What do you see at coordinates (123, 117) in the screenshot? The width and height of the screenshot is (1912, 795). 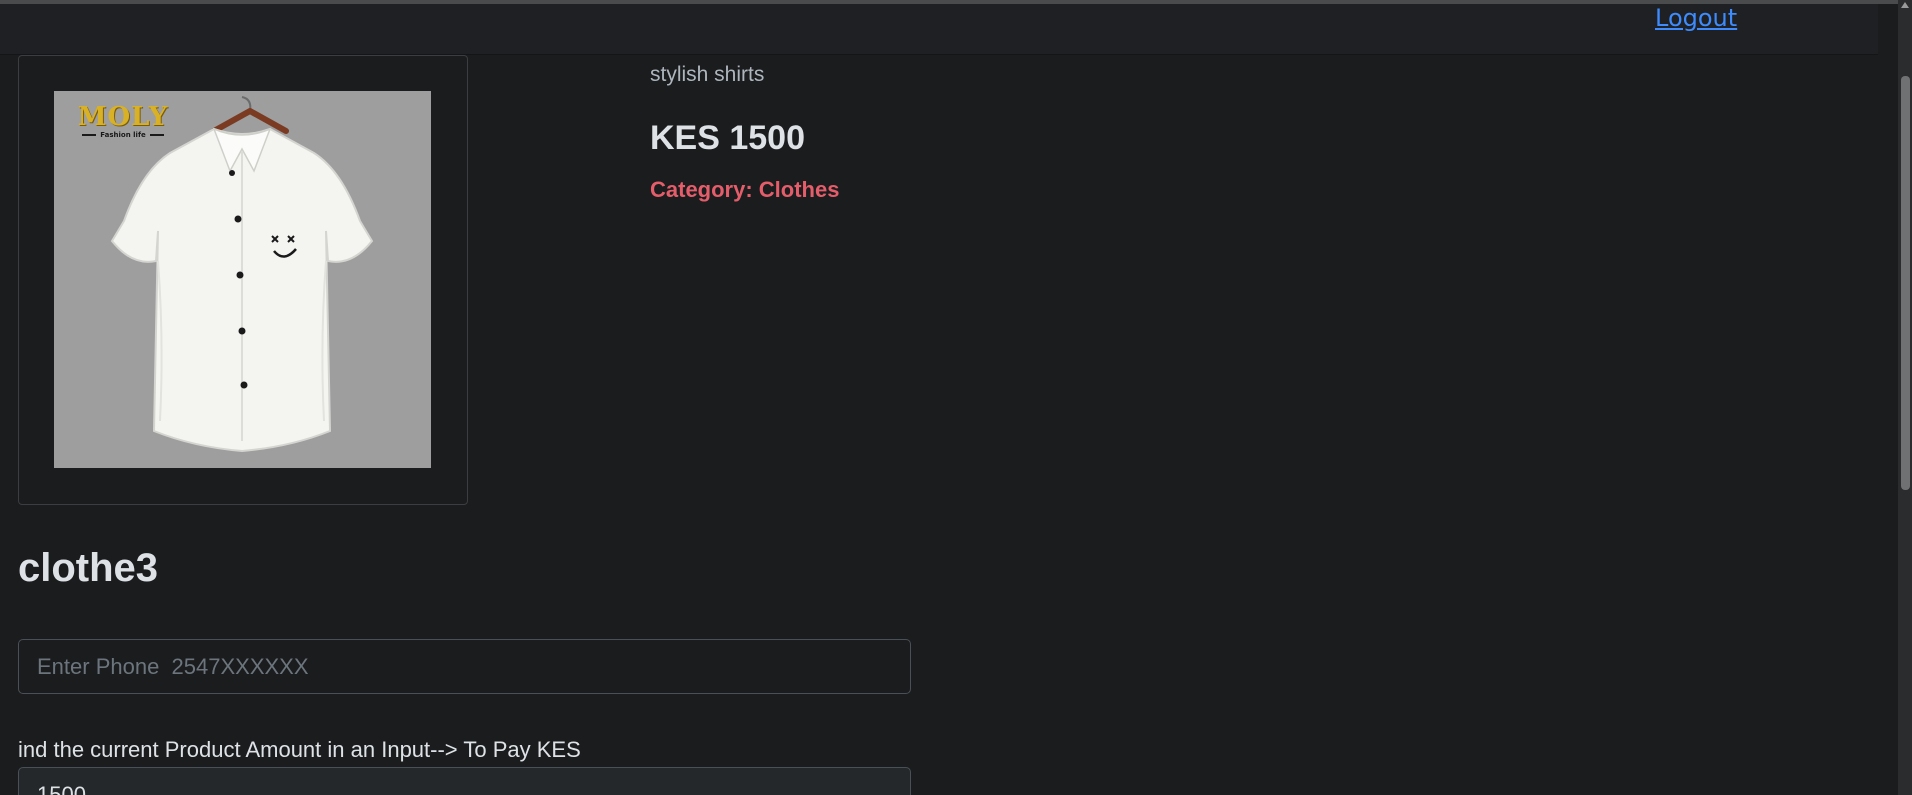 I see `brand-logo-name: MOLY` at bounding box center [123, 117].